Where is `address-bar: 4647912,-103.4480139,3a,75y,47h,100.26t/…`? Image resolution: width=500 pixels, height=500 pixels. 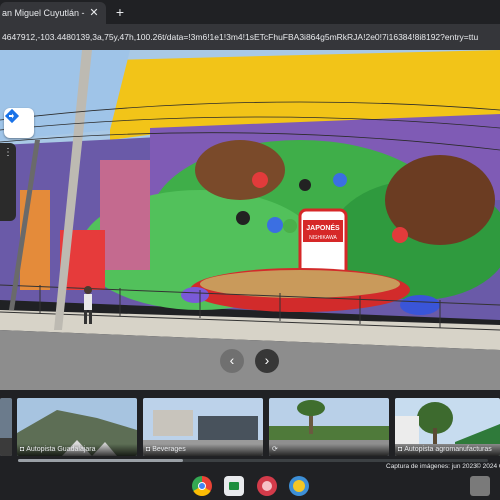 address-bar: 4647912,-103.4480139,3a,75y,47h,100.26t/… is located at coordinates (250, 37).